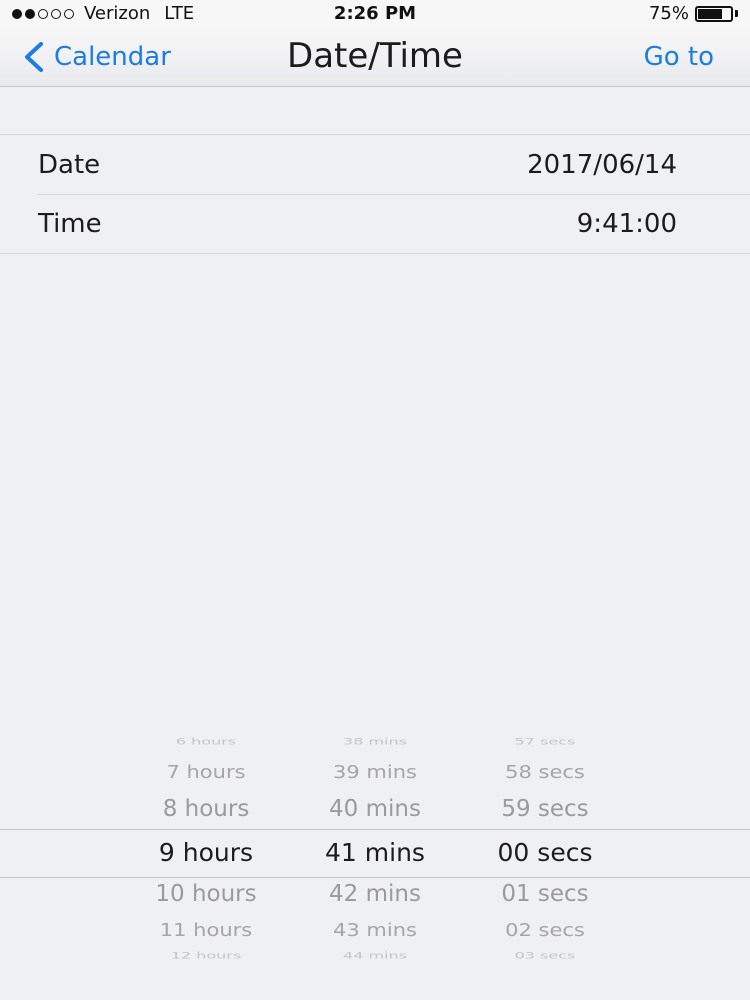 This screenshot has width=750, height=1000. I want to click on datetime-table: Date 2017/06/14 Time 9:41:00, so click(375, 194).